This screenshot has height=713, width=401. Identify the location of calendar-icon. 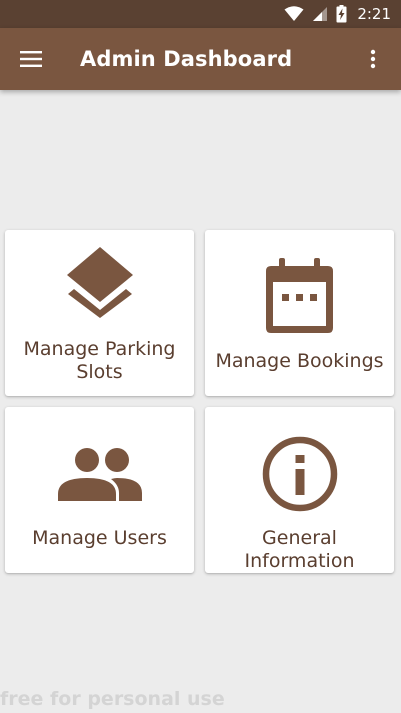
(299, 295).